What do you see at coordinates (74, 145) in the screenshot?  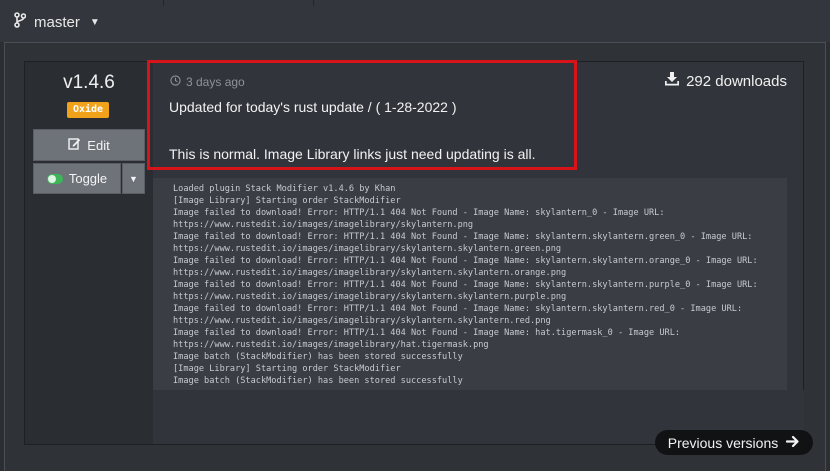 I see `edit-icon` at bounding box center [74, 145].